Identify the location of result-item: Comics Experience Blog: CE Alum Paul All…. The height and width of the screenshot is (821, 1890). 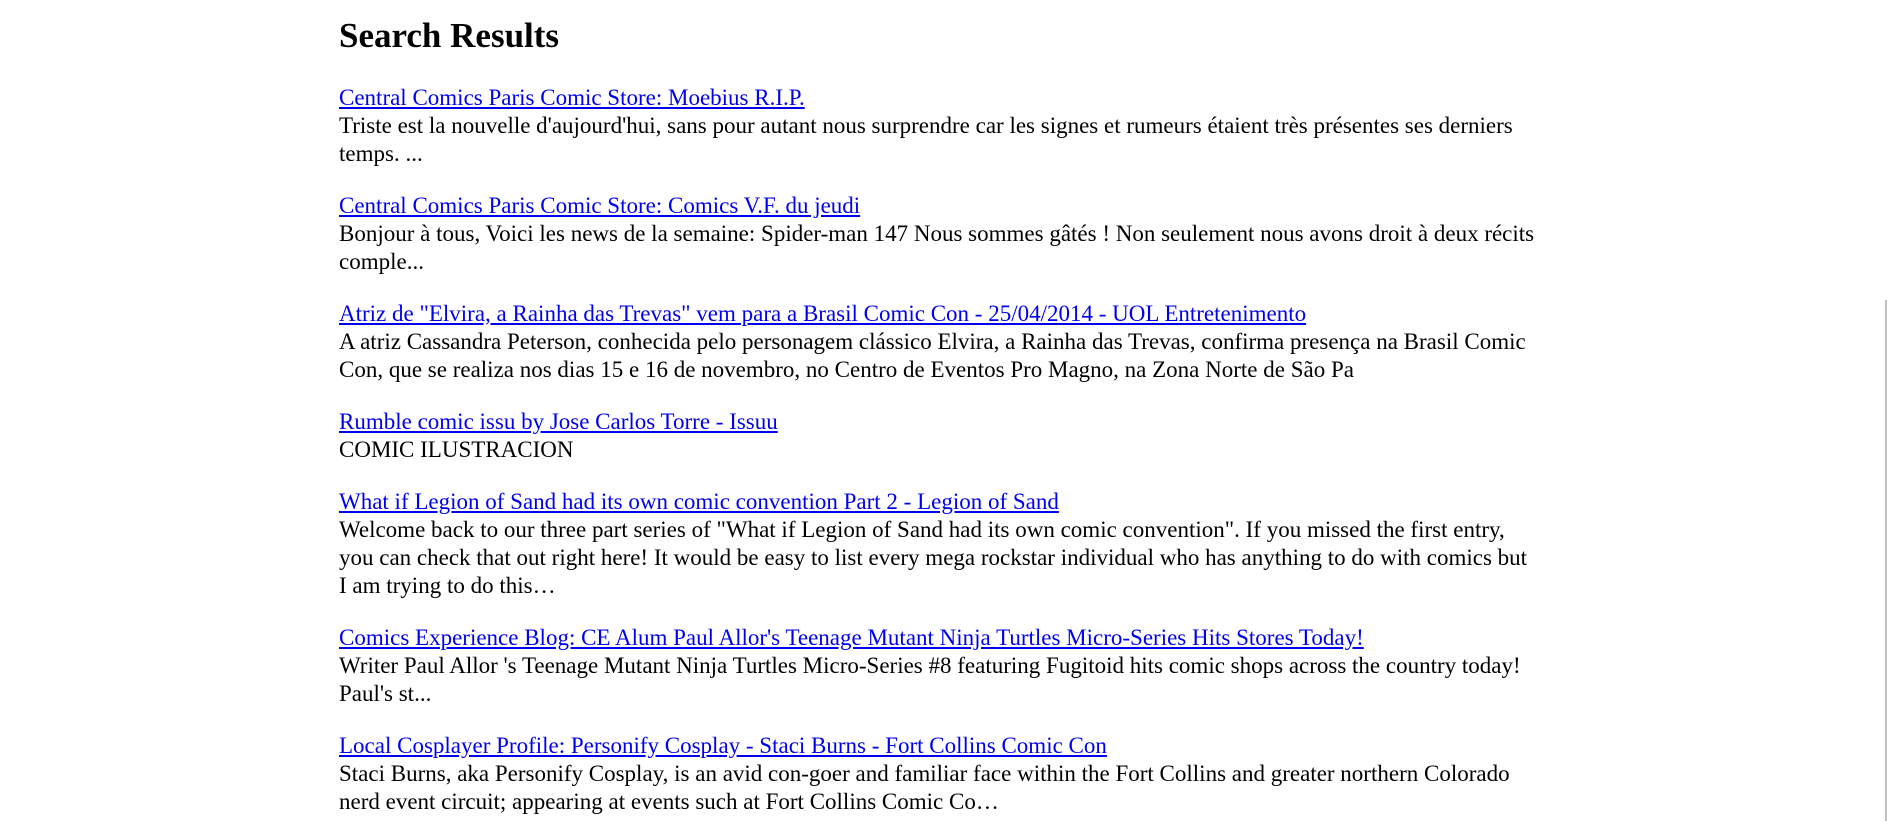
(939, 666).